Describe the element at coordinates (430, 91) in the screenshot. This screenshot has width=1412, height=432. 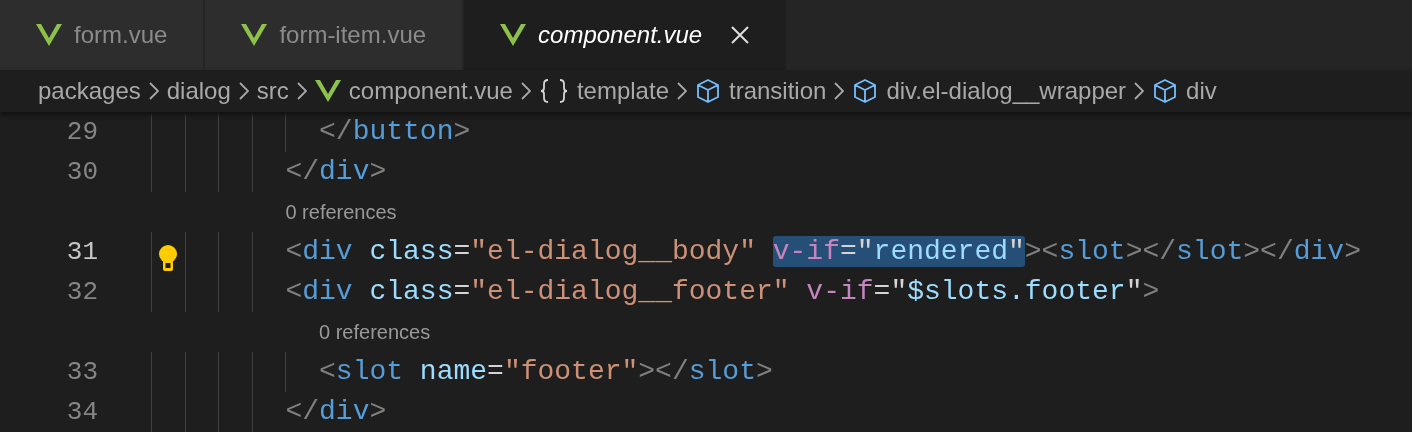
I see `breadcrumb-item: component.vue` at that location.